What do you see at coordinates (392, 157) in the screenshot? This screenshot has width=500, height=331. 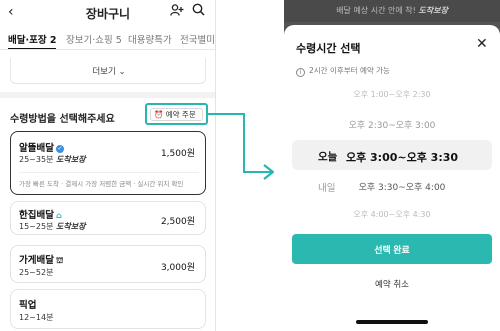 I see `time-slot-selected: 오후 3:00~오후 3:30` at bounding box center [392, 157].